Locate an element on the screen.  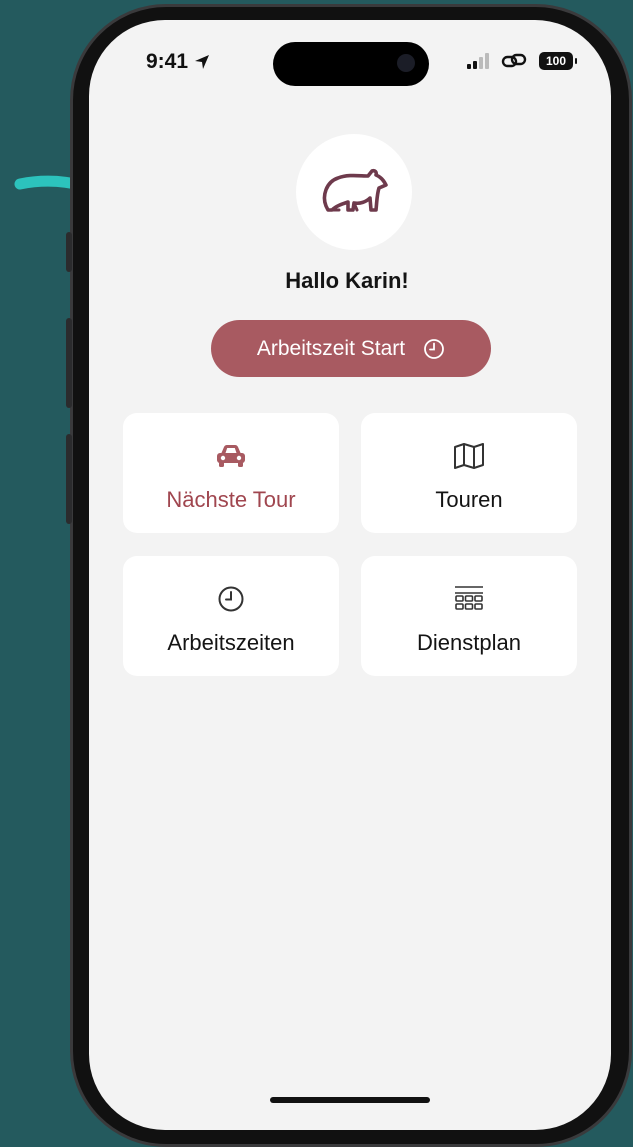
action-button is located at coordinates (69, 252).